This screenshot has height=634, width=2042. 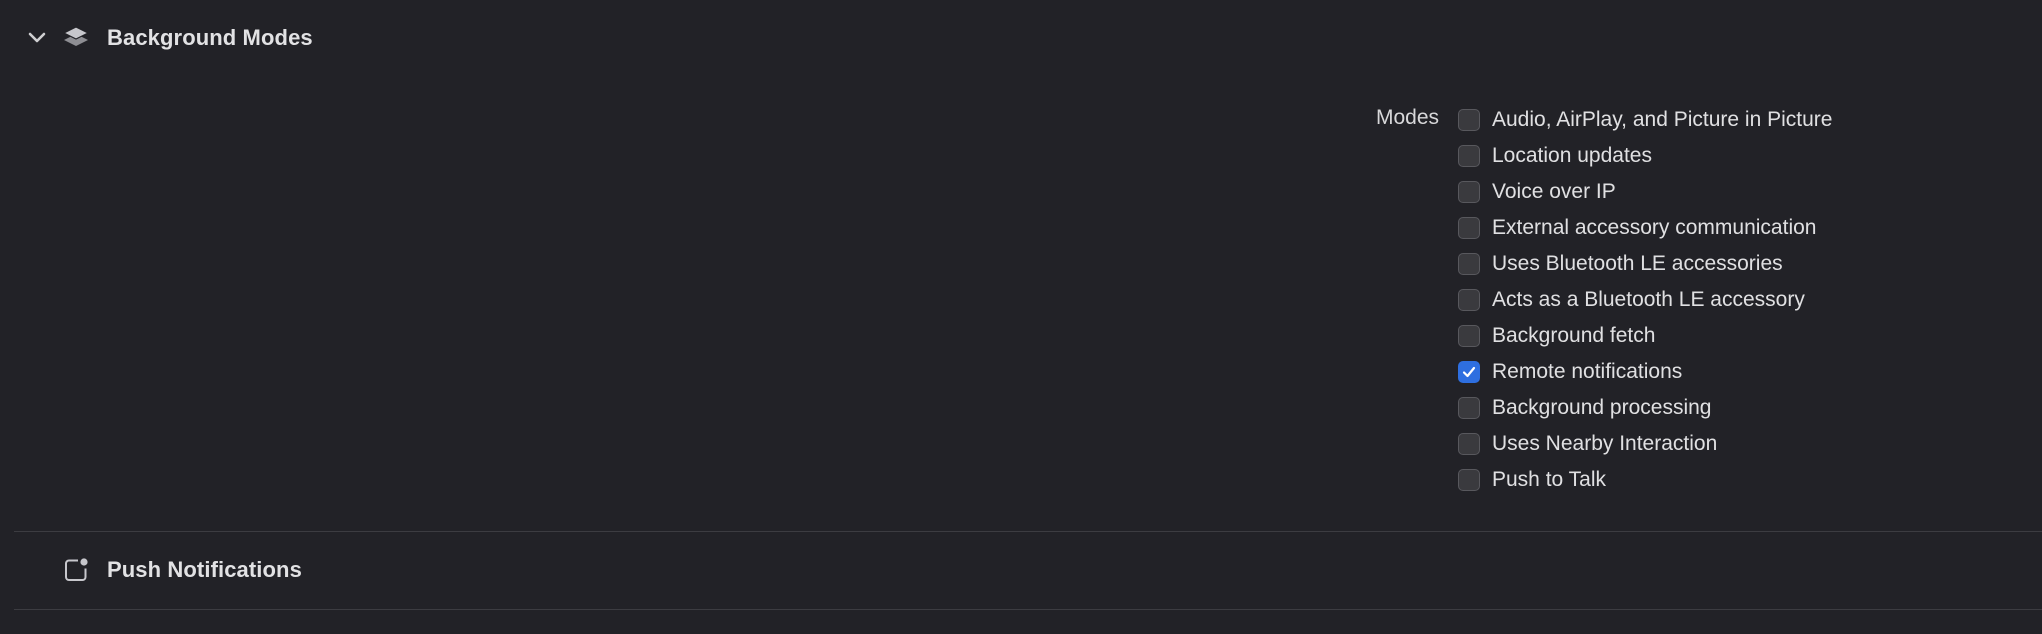 What do you see at coordinates (1645, 192) in the screenshot?
I see `mode-checkbox-row: Voice over IP` at bounding box center [1645, 192].